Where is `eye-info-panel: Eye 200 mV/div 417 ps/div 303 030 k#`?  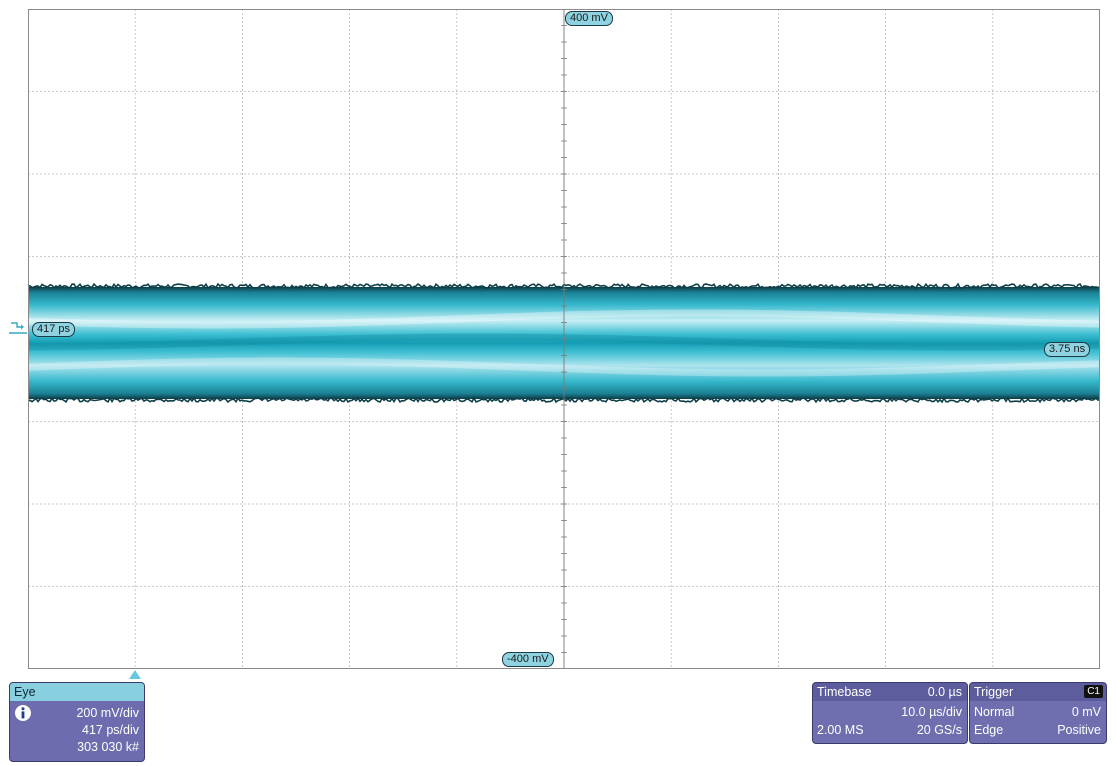
eye-info-panel: Eye 200 mV/div 417 ps/div 303 030 k# is located at coordinates (77, 722).